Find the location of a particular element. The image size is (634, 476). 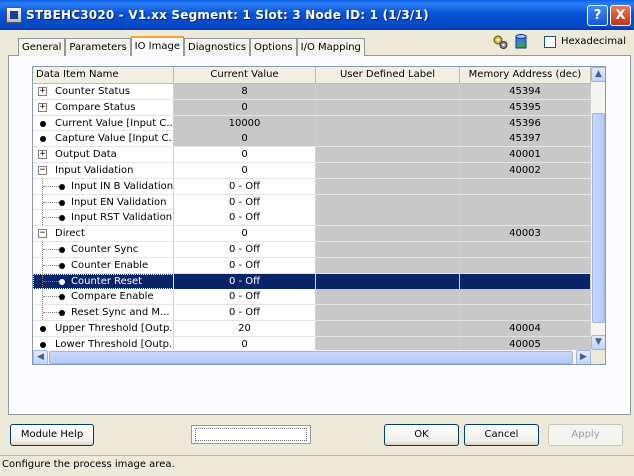

vertical-scroll-thumb is located at coordinates (598, 218).